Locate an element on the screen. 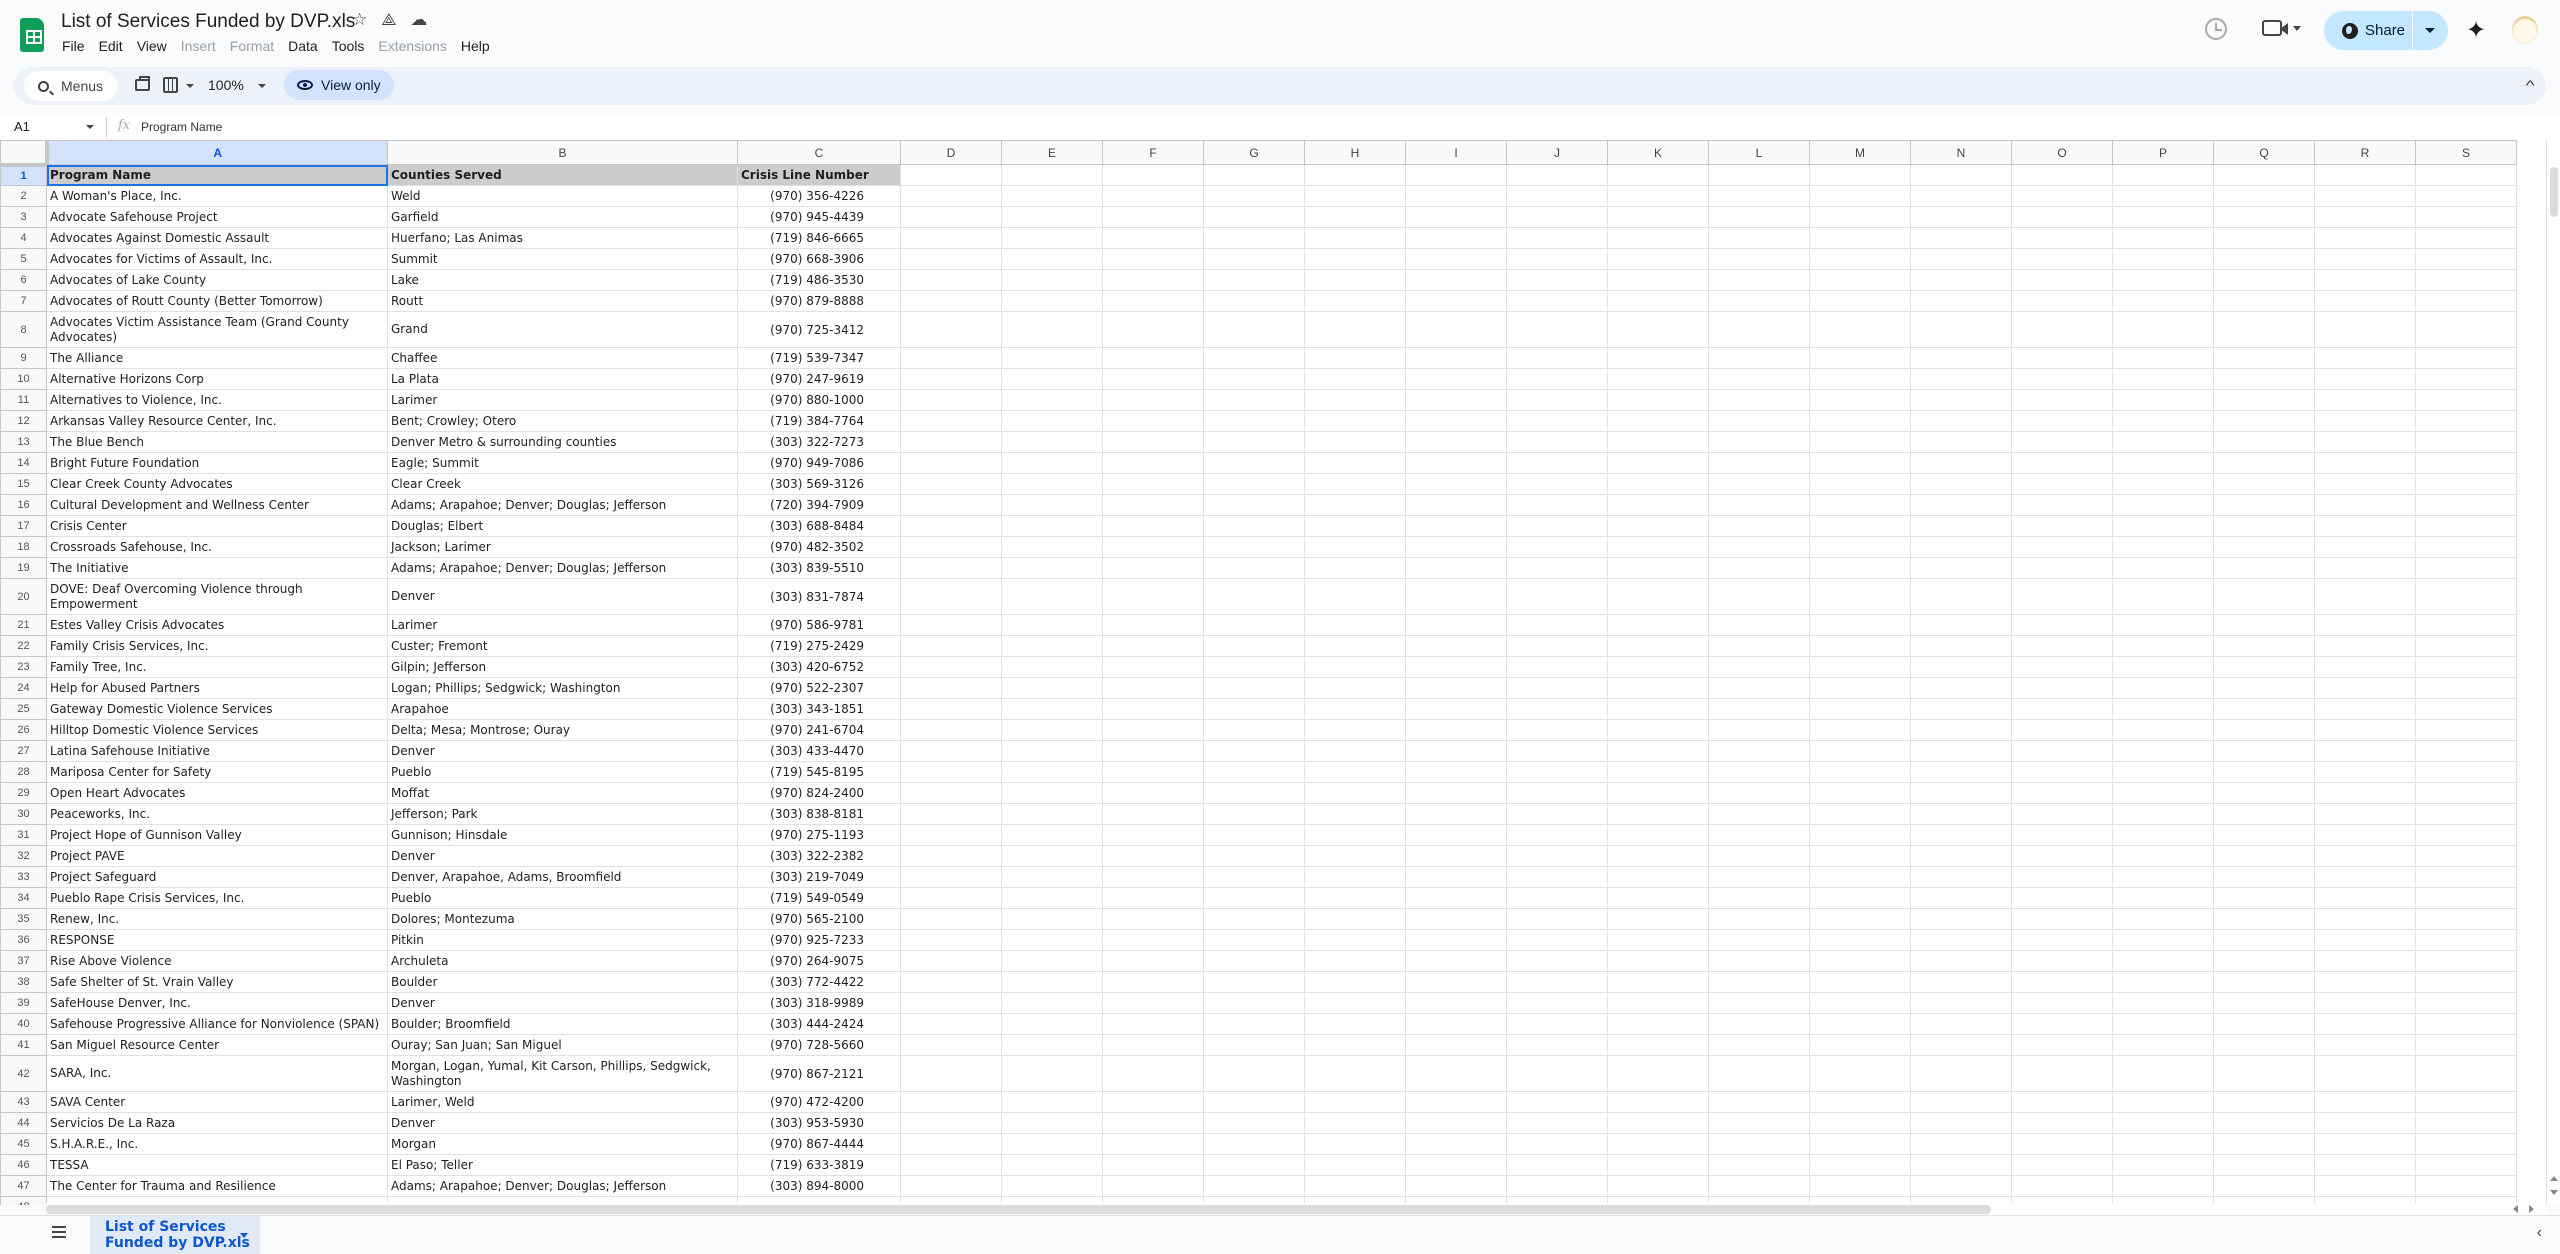 This screenshot has width=2560, height=1254. cell-crisis-line-number: (970) 586-9781 is located at coordinates (819, 625).